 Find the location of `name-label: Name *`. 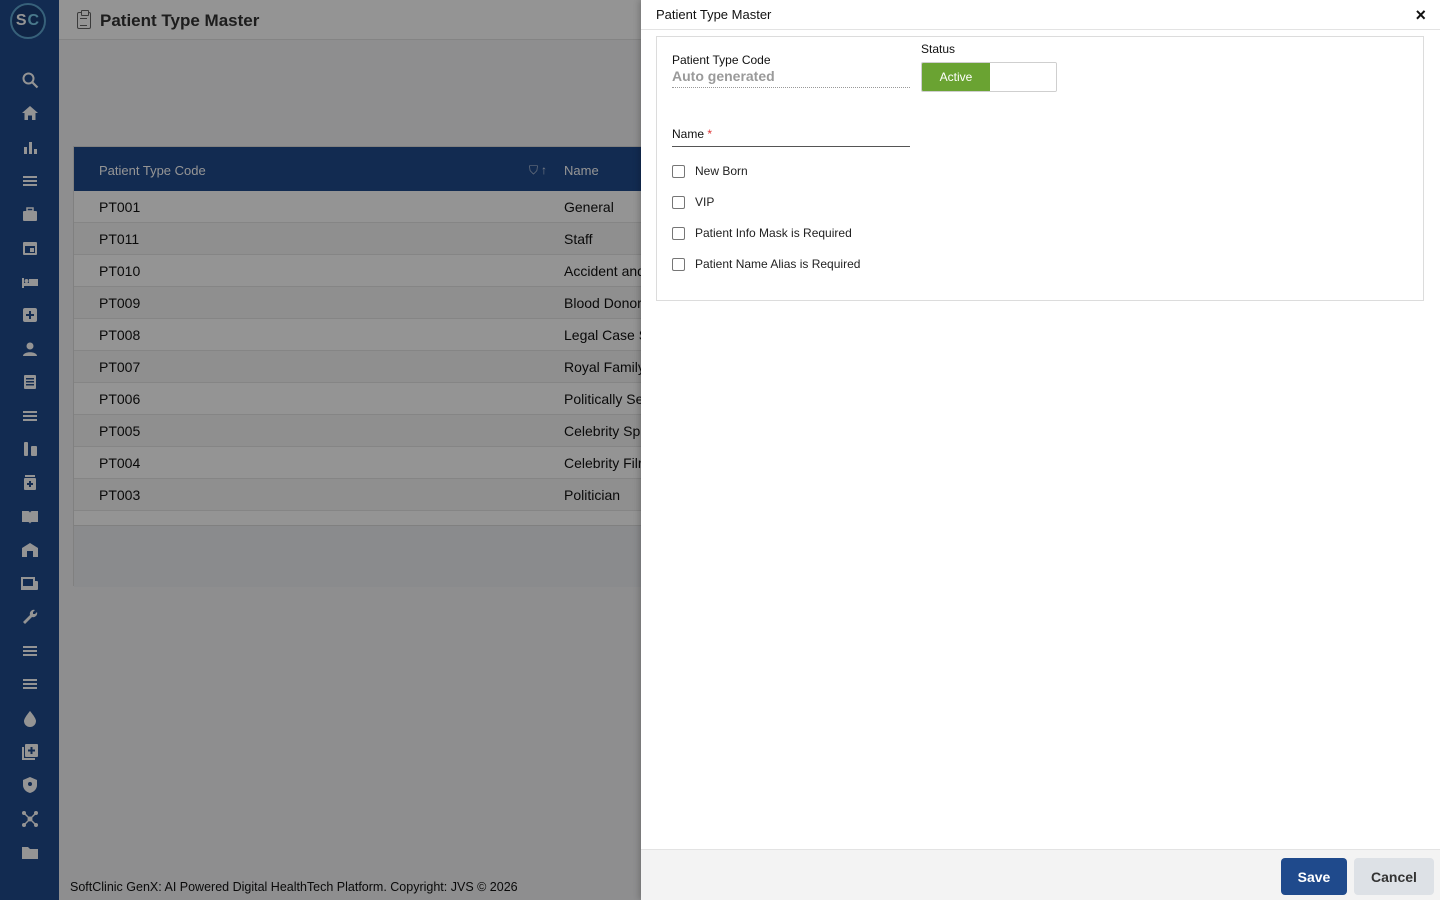

name-label: Name * is located at coordinates (692, 134).